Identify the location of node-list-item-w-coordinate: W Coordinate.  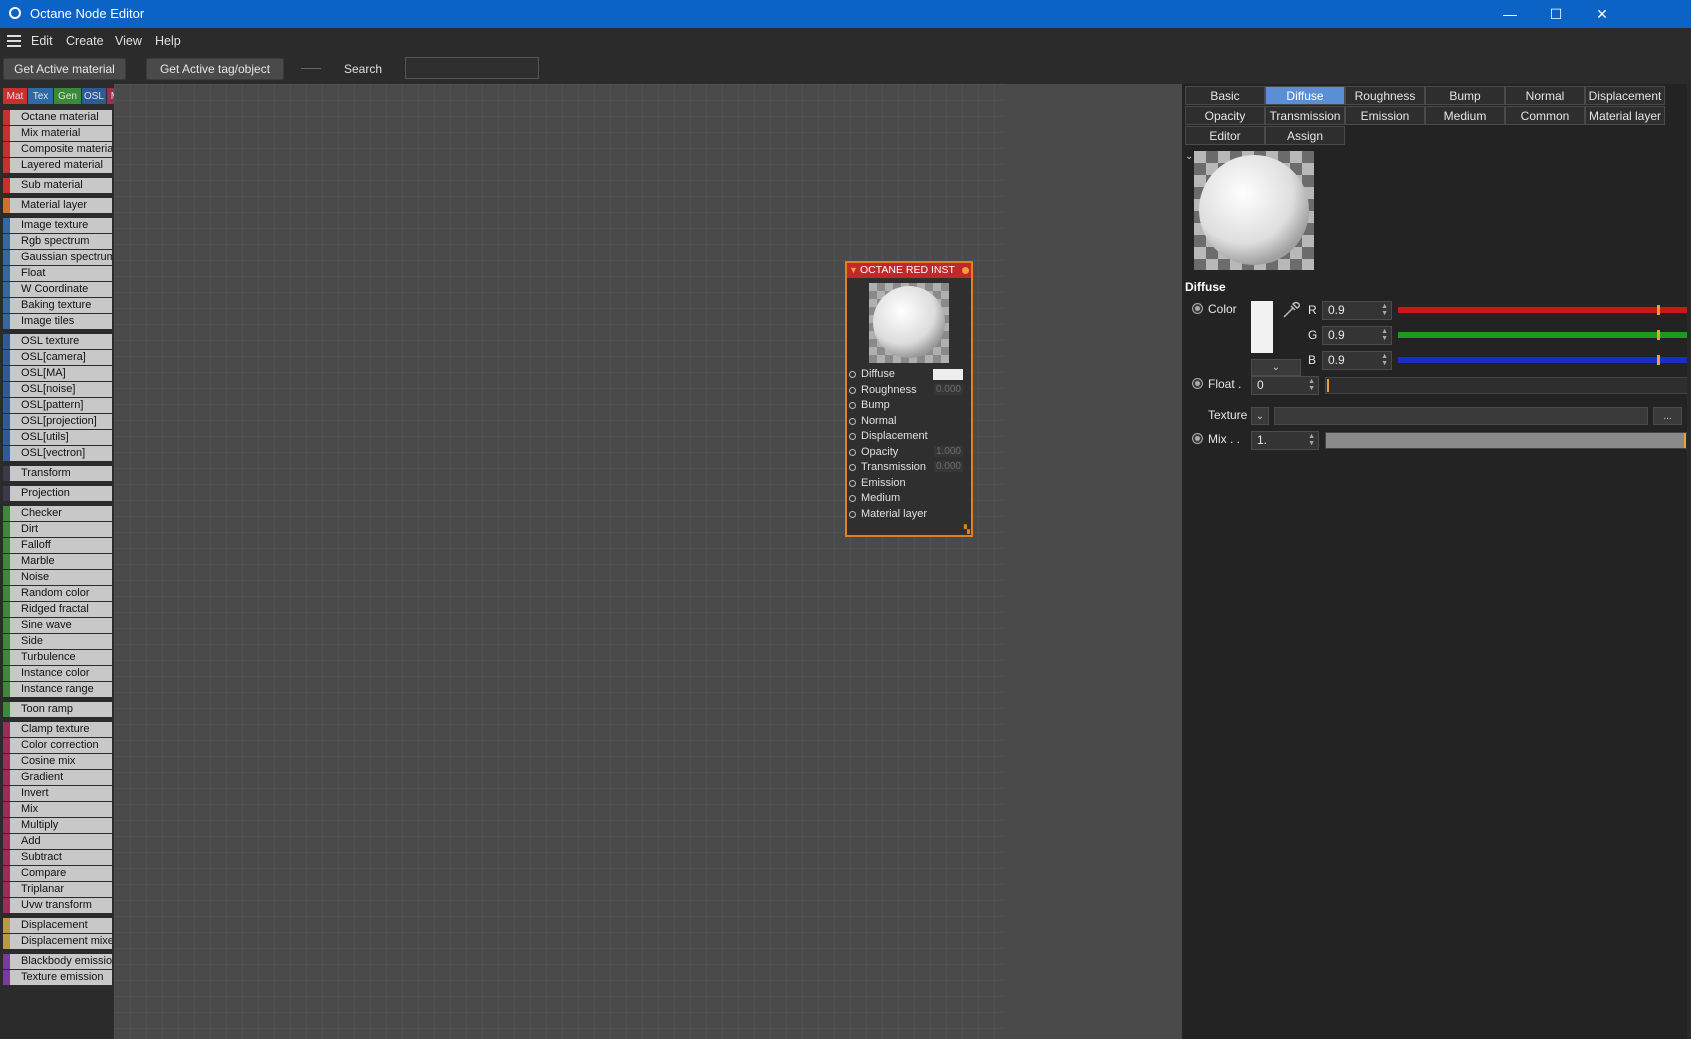
(57, 289).